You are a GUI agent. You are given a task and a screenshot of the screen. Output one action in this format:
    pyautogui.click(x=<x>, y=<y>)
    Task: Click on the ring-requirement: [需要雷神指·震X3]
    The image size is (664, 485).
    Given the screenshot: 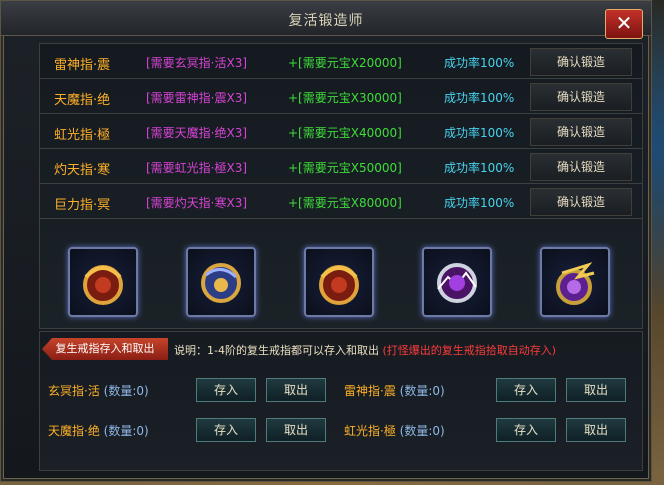 What is the action you would take?
    pyautogui.click(x=197, y=98)
    